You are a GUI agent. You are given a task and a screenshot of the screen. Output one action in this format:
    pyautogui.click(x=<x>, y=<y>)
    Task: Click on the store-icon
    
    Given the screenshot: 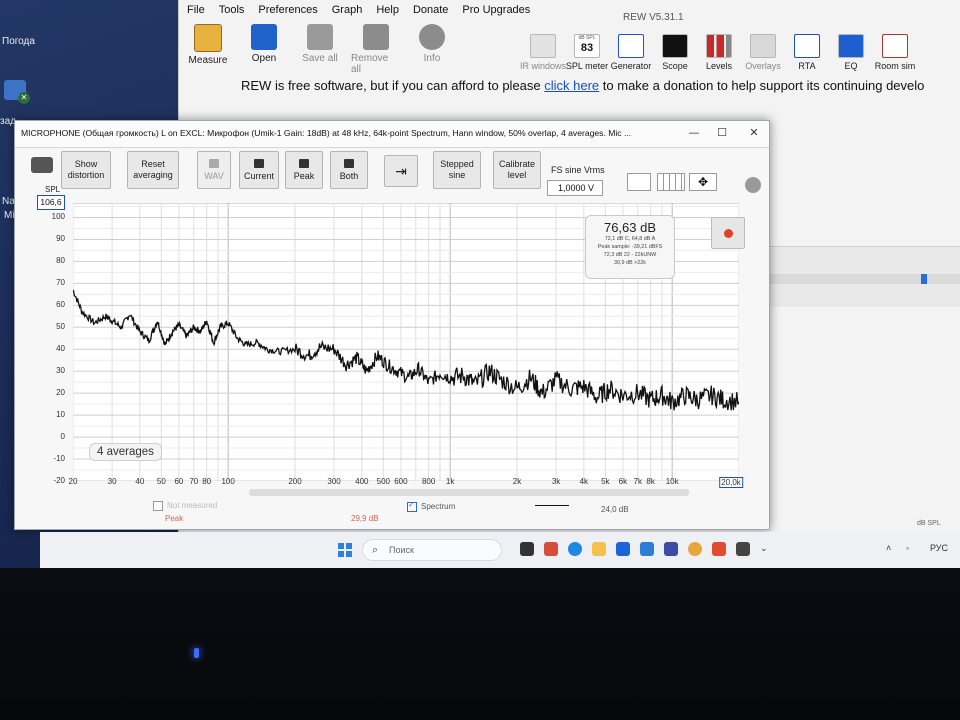 What is the action you would take?
    pyautogui.click(x=671, y=549)
    